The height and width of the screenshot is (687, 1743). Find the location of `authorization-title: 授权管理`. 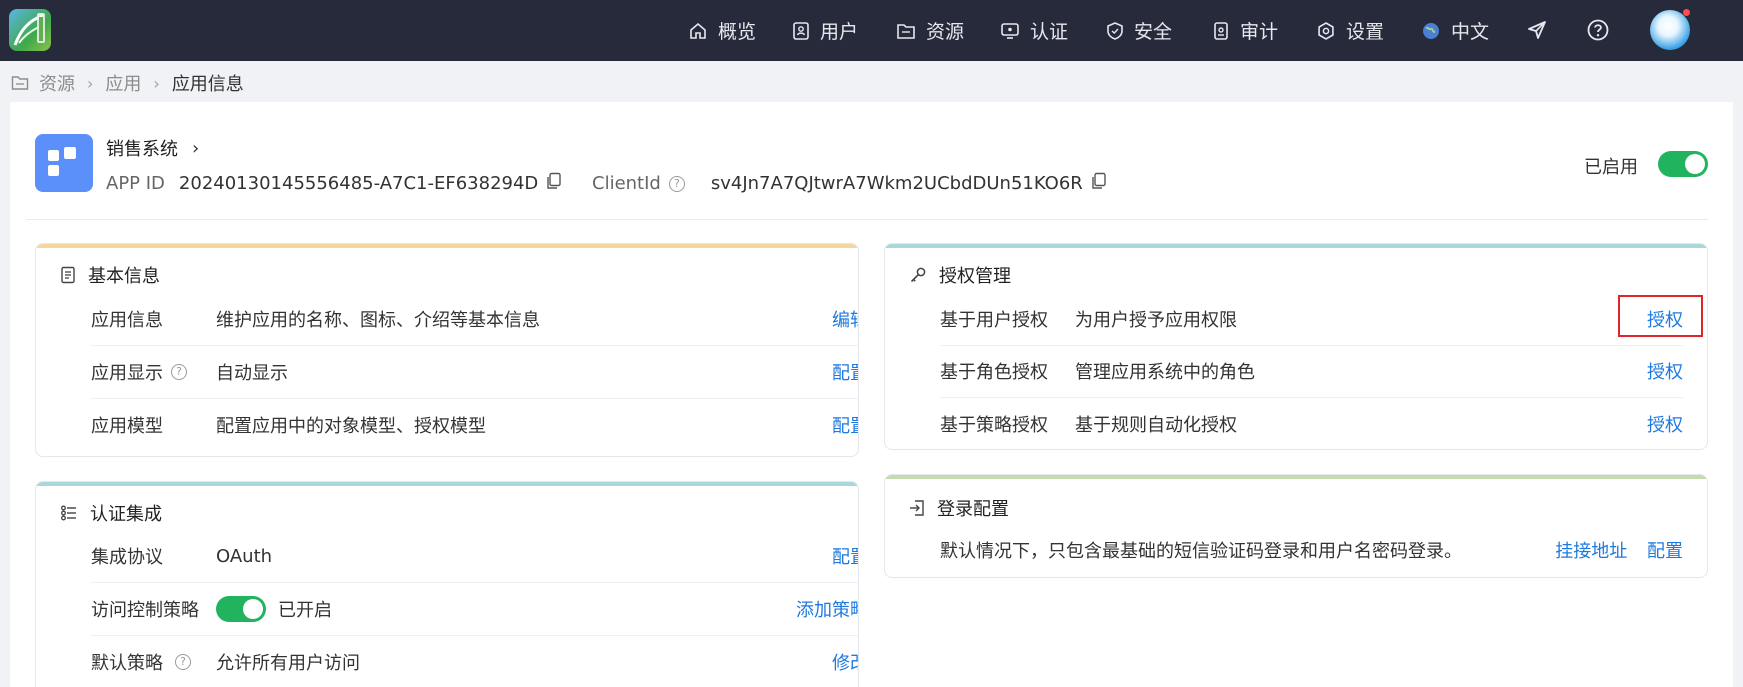

authorization-title: 授权管理 is located at coordinates (960, 275).